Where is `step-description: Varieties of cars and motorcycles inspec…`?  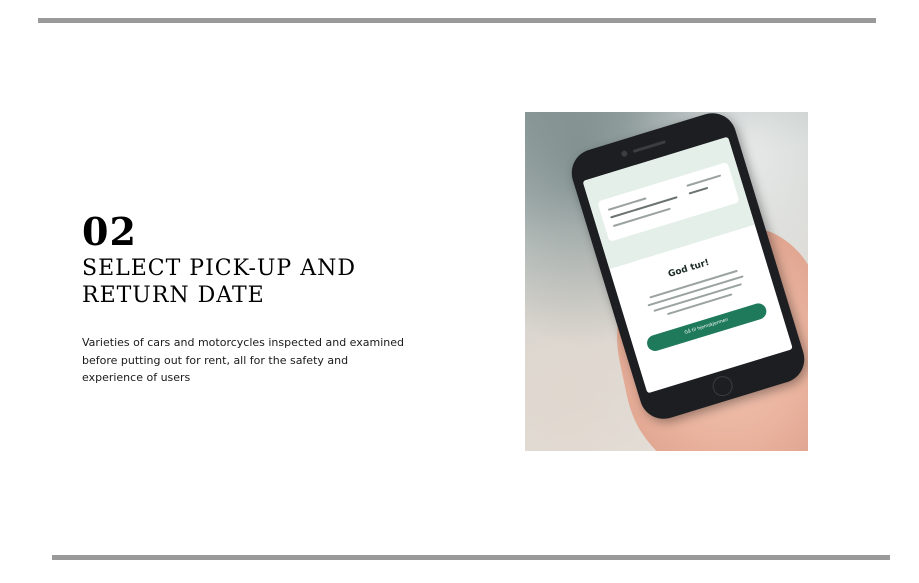 step-description: Varieties of cars and motorcycles inspec… is located at coordinates (243, 360).